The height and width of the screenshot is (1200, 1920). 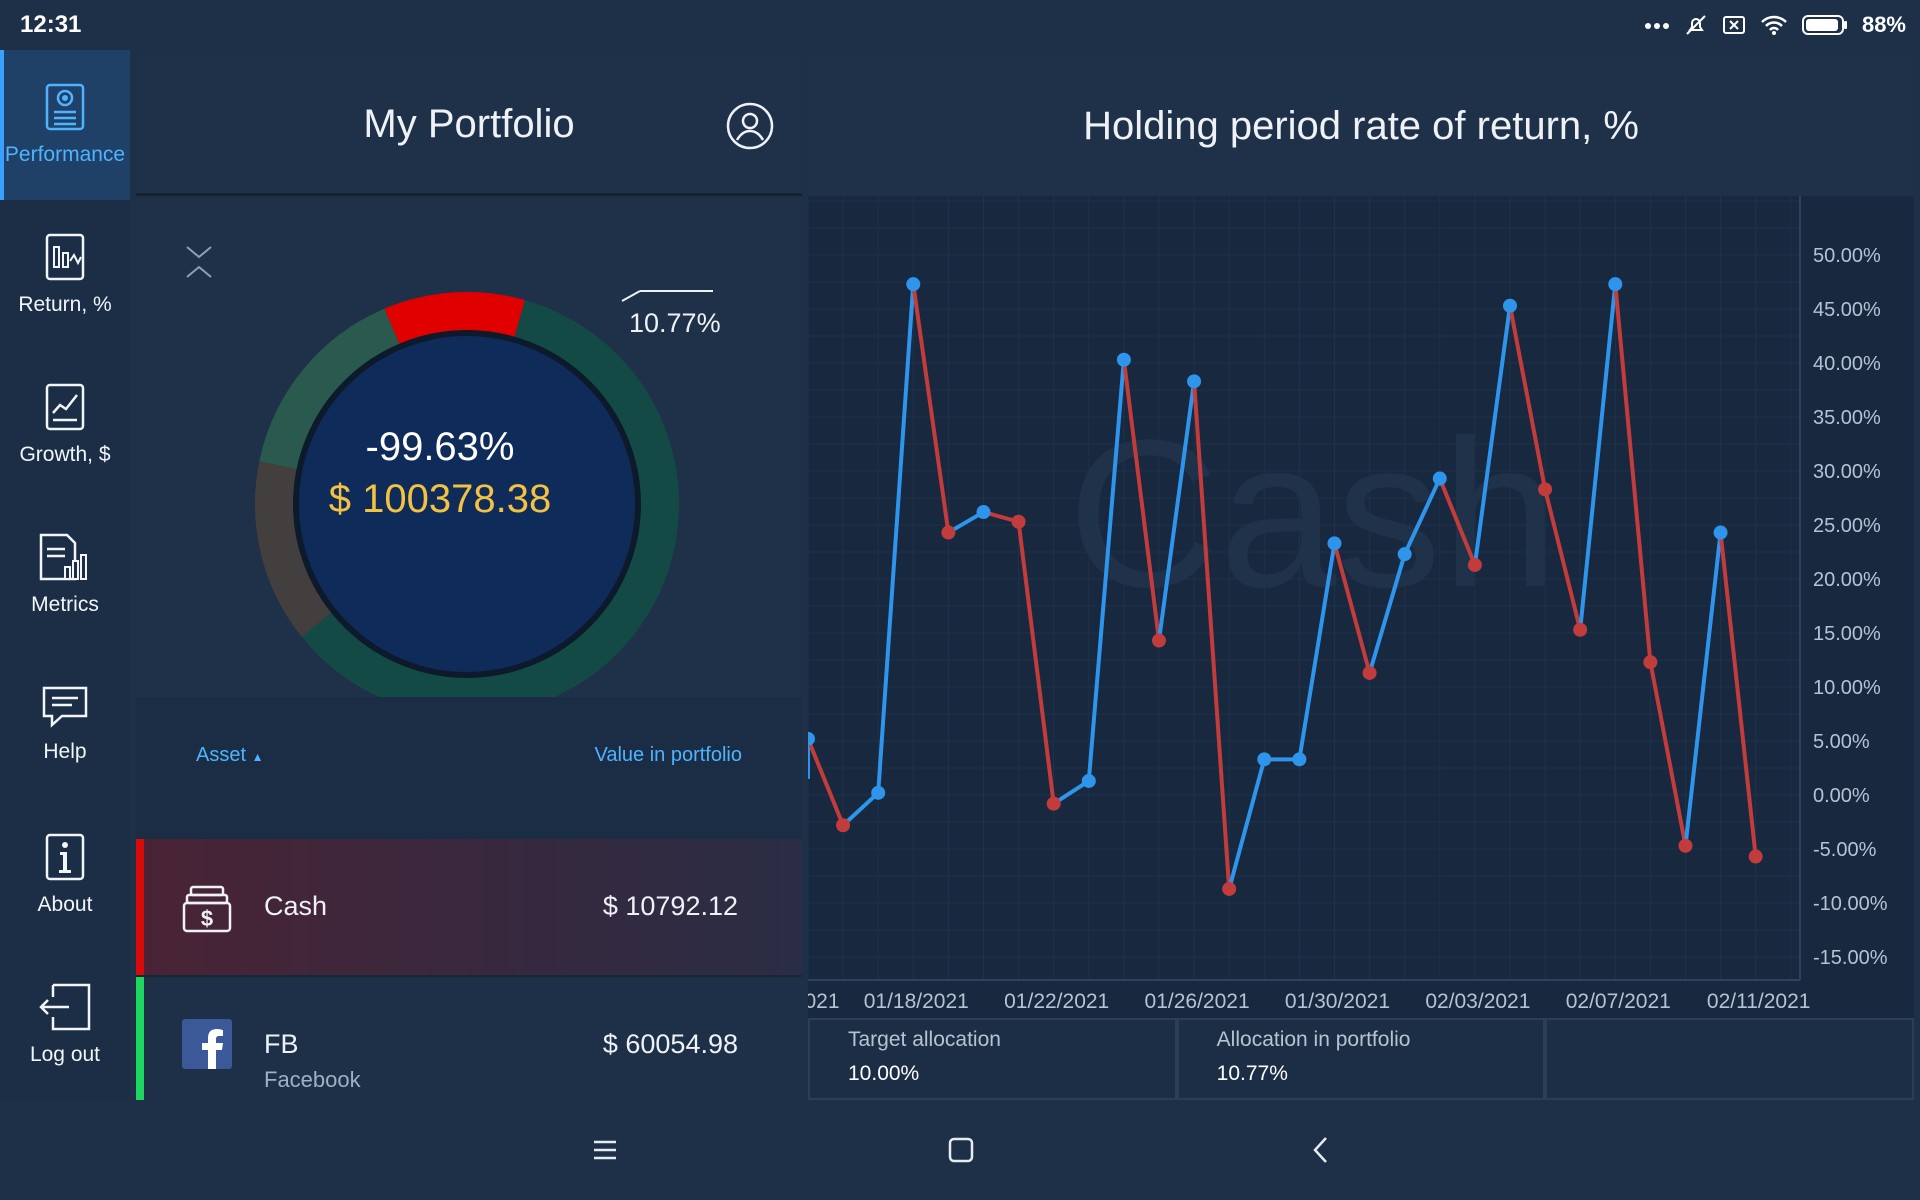 What do you see at coordinates (469, 768) in the screenshot?
I see `asset-table-header: Asset ▲ Value in portfolio` at bounding box center [469, 768].